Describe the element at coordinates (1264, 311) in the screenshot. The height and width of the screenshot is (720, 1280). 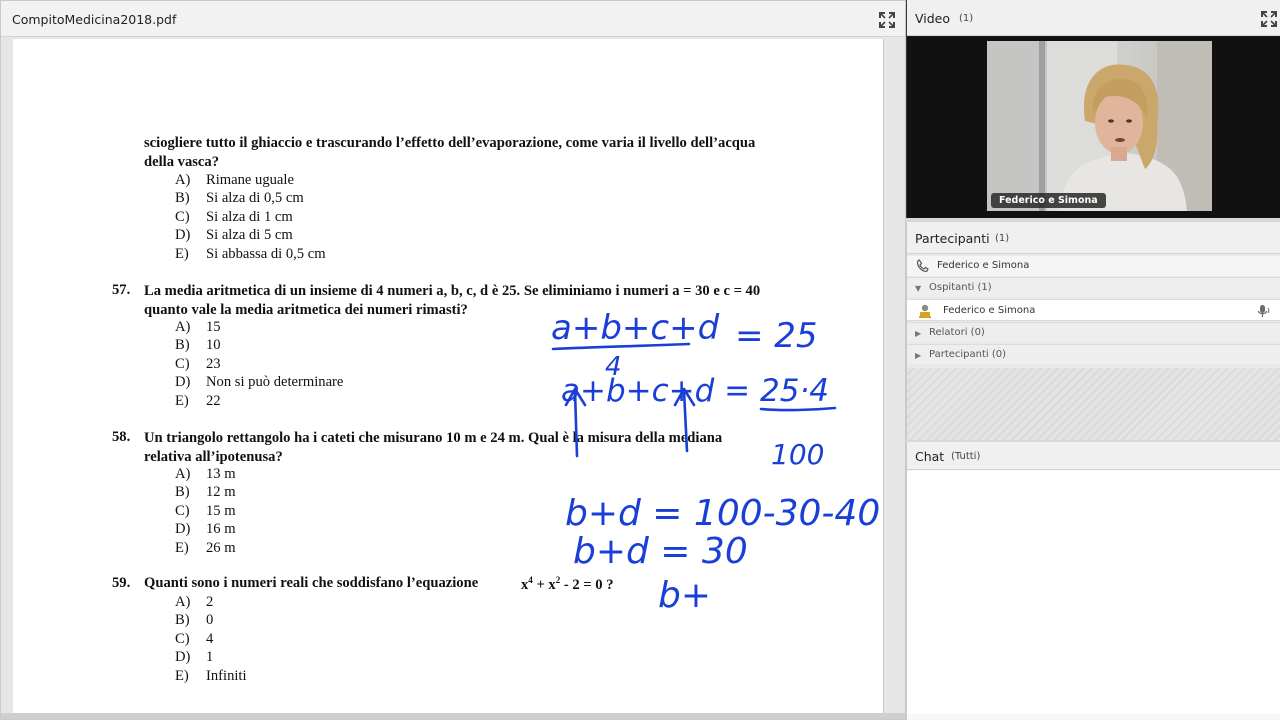
I see `microphone-icon` at that location.